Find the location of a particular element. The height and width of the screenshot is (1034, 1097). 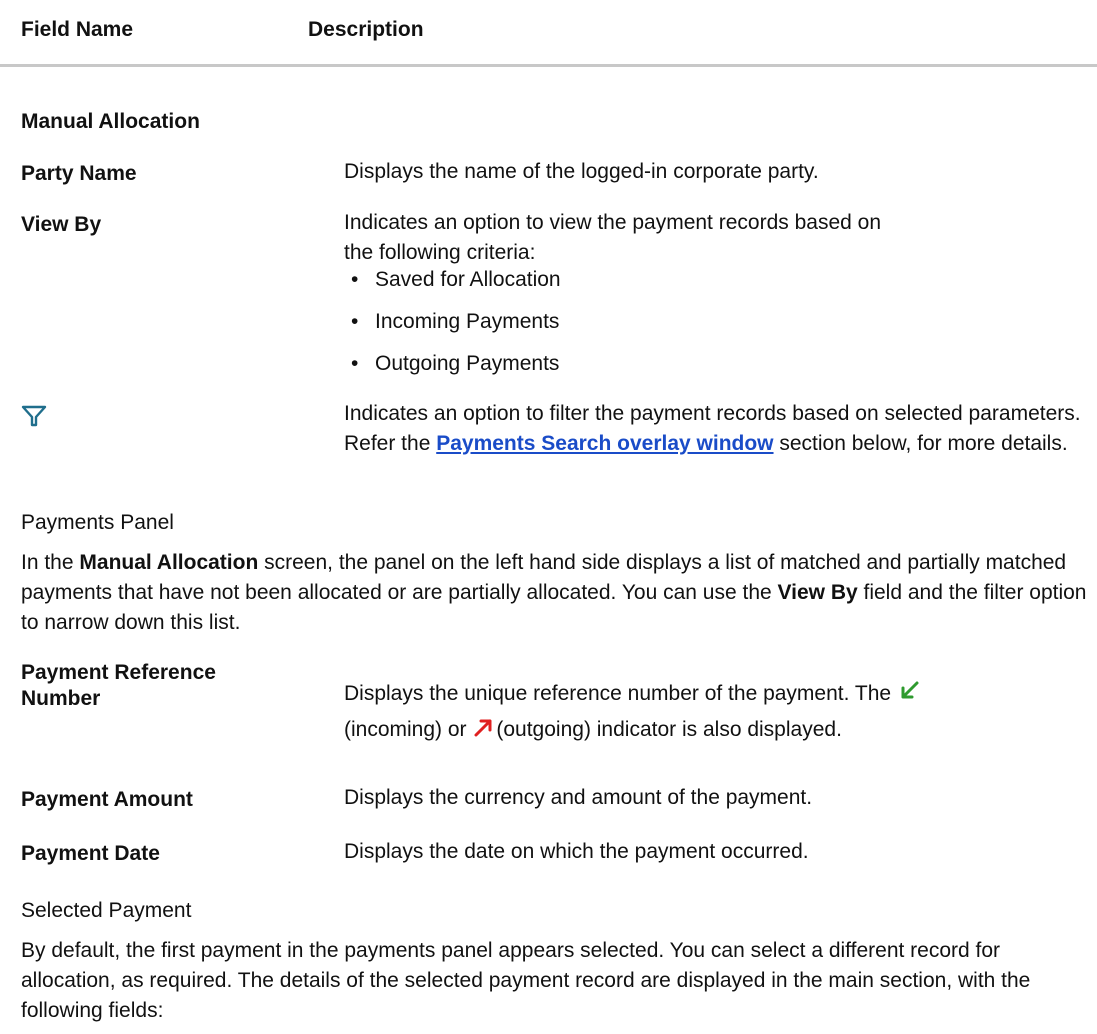

outgoing-text: (outgoing) indicator is also displayed. is located at coordinates (669, 729).